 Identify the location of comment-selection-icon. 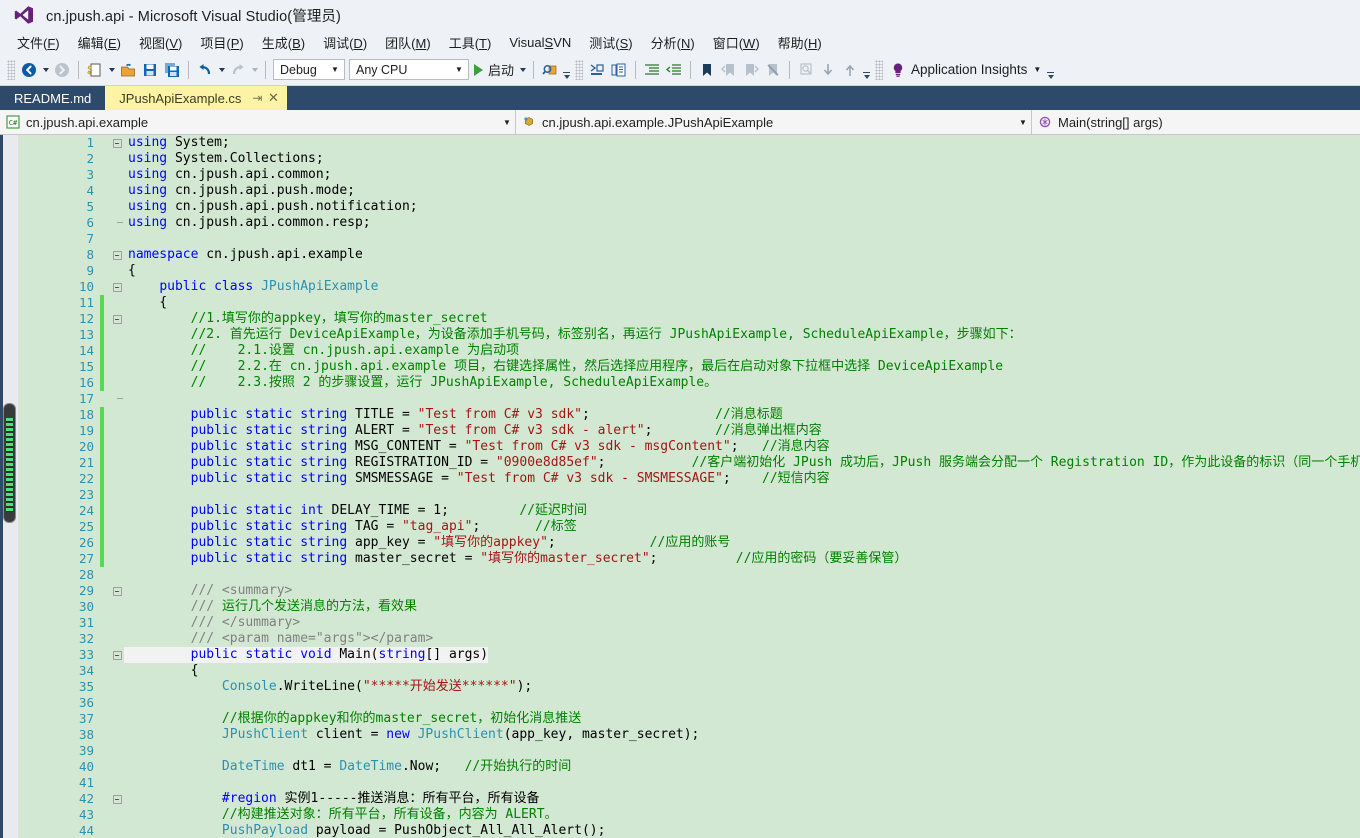
(597, 70).